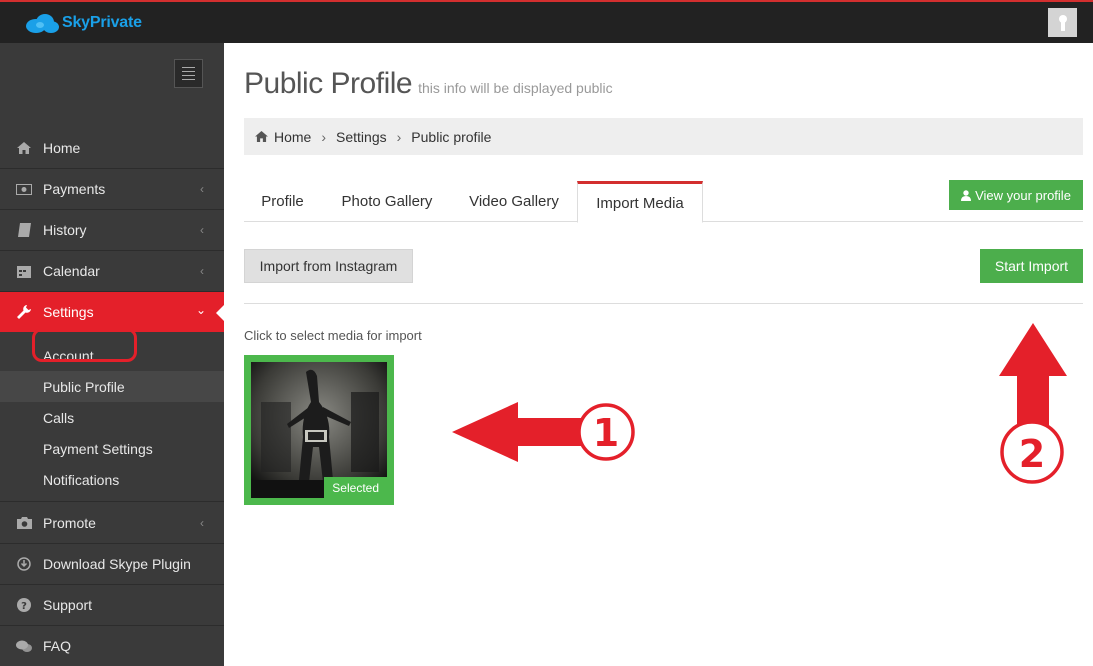 This screenshot has height=666, width=1093. What do you see at coordinates (361, 137) in the screenshot?
I see `breadcrumb-settings: Settings` at bounding box center [361, 137].